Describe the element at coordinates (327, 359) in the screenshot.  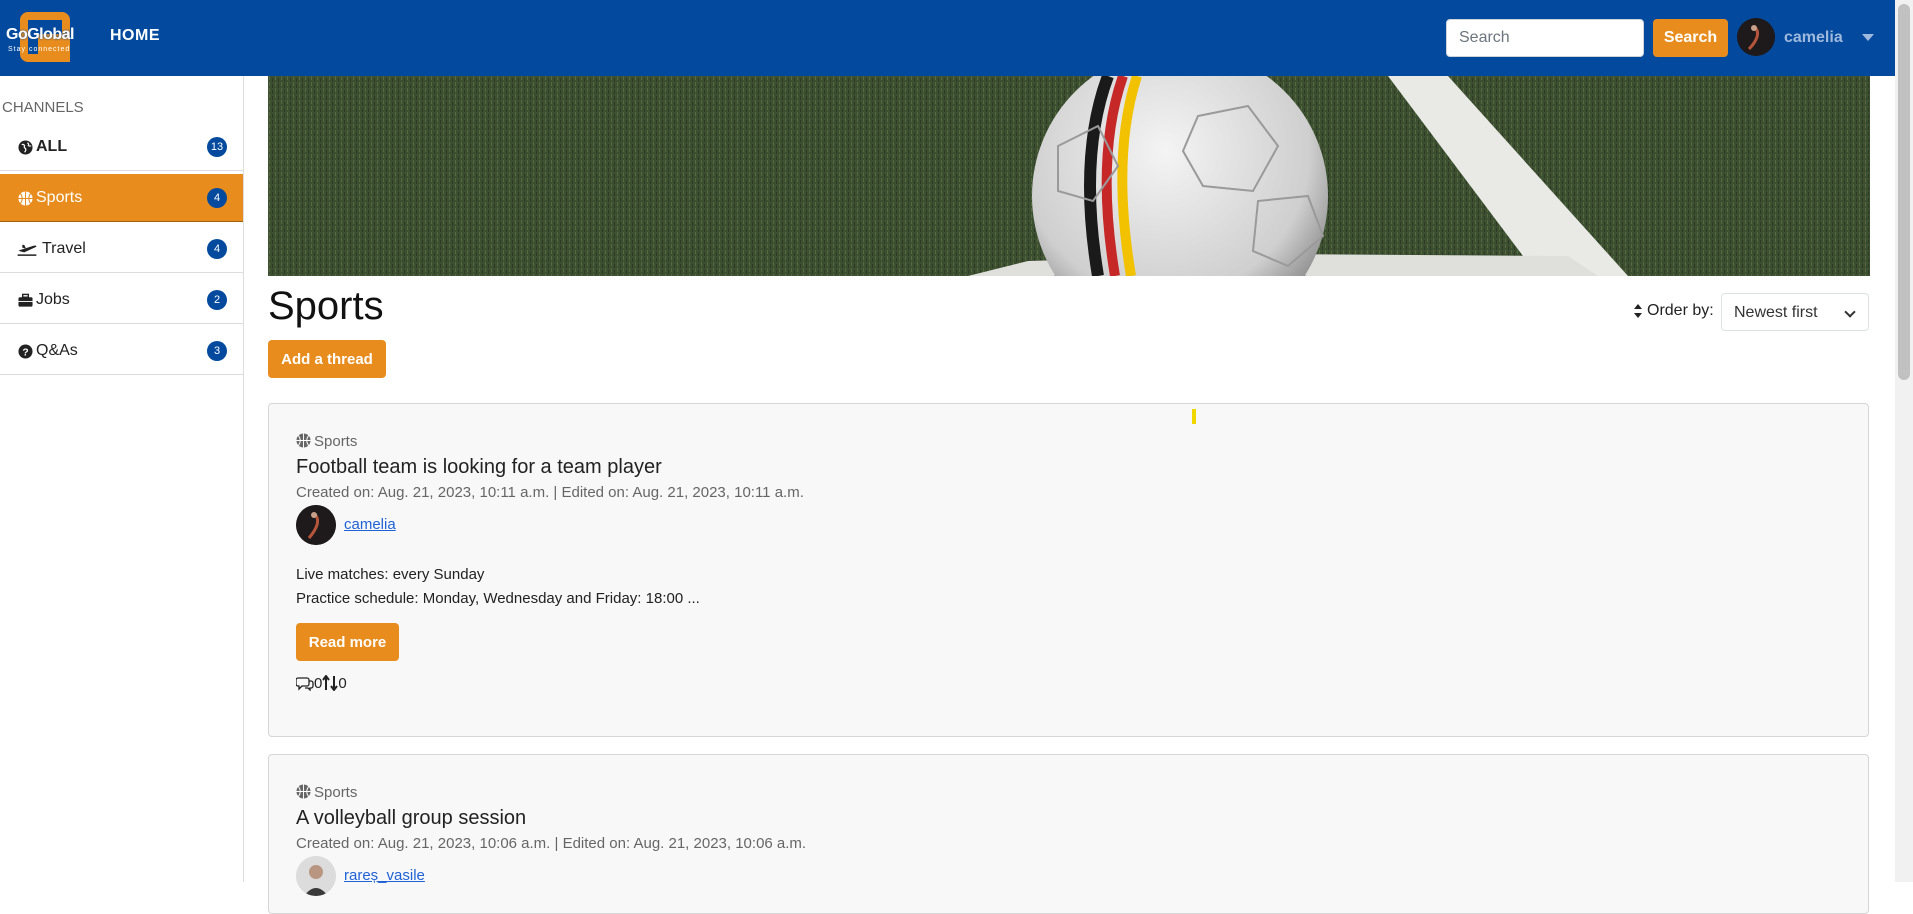
I see `add-thread-button: Add a thread` at that location.